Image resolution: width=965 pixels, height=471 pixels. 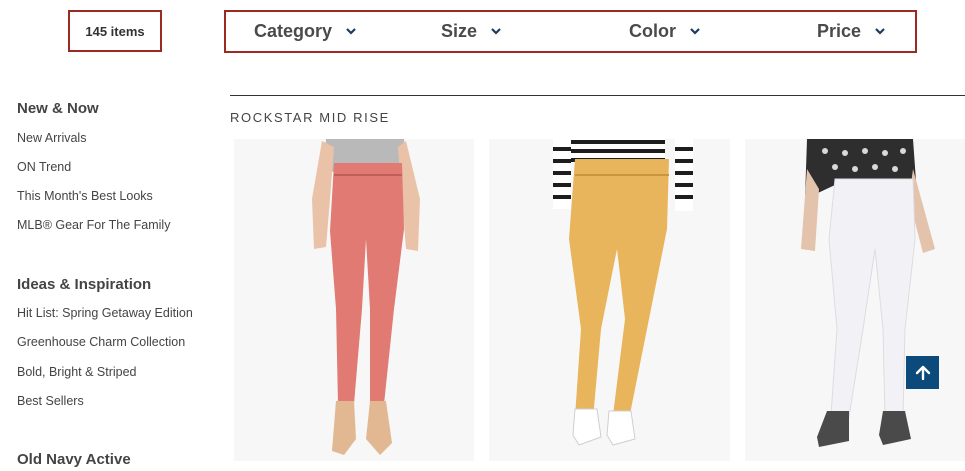 What do you see at coordinates (44, 167) in the screenshot?
I see `sidebar-link-on-trend: ON Trend` at bounding box center [44, 167].